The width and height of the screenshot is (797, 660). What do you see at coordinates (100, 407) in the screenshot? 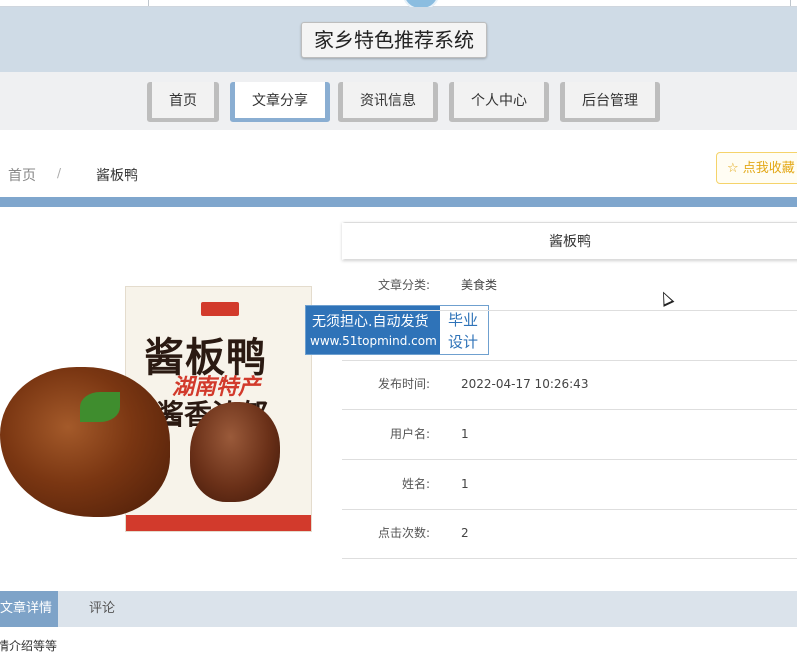
I see `garnish-leaf-icon` at bounding box center [100, 407].